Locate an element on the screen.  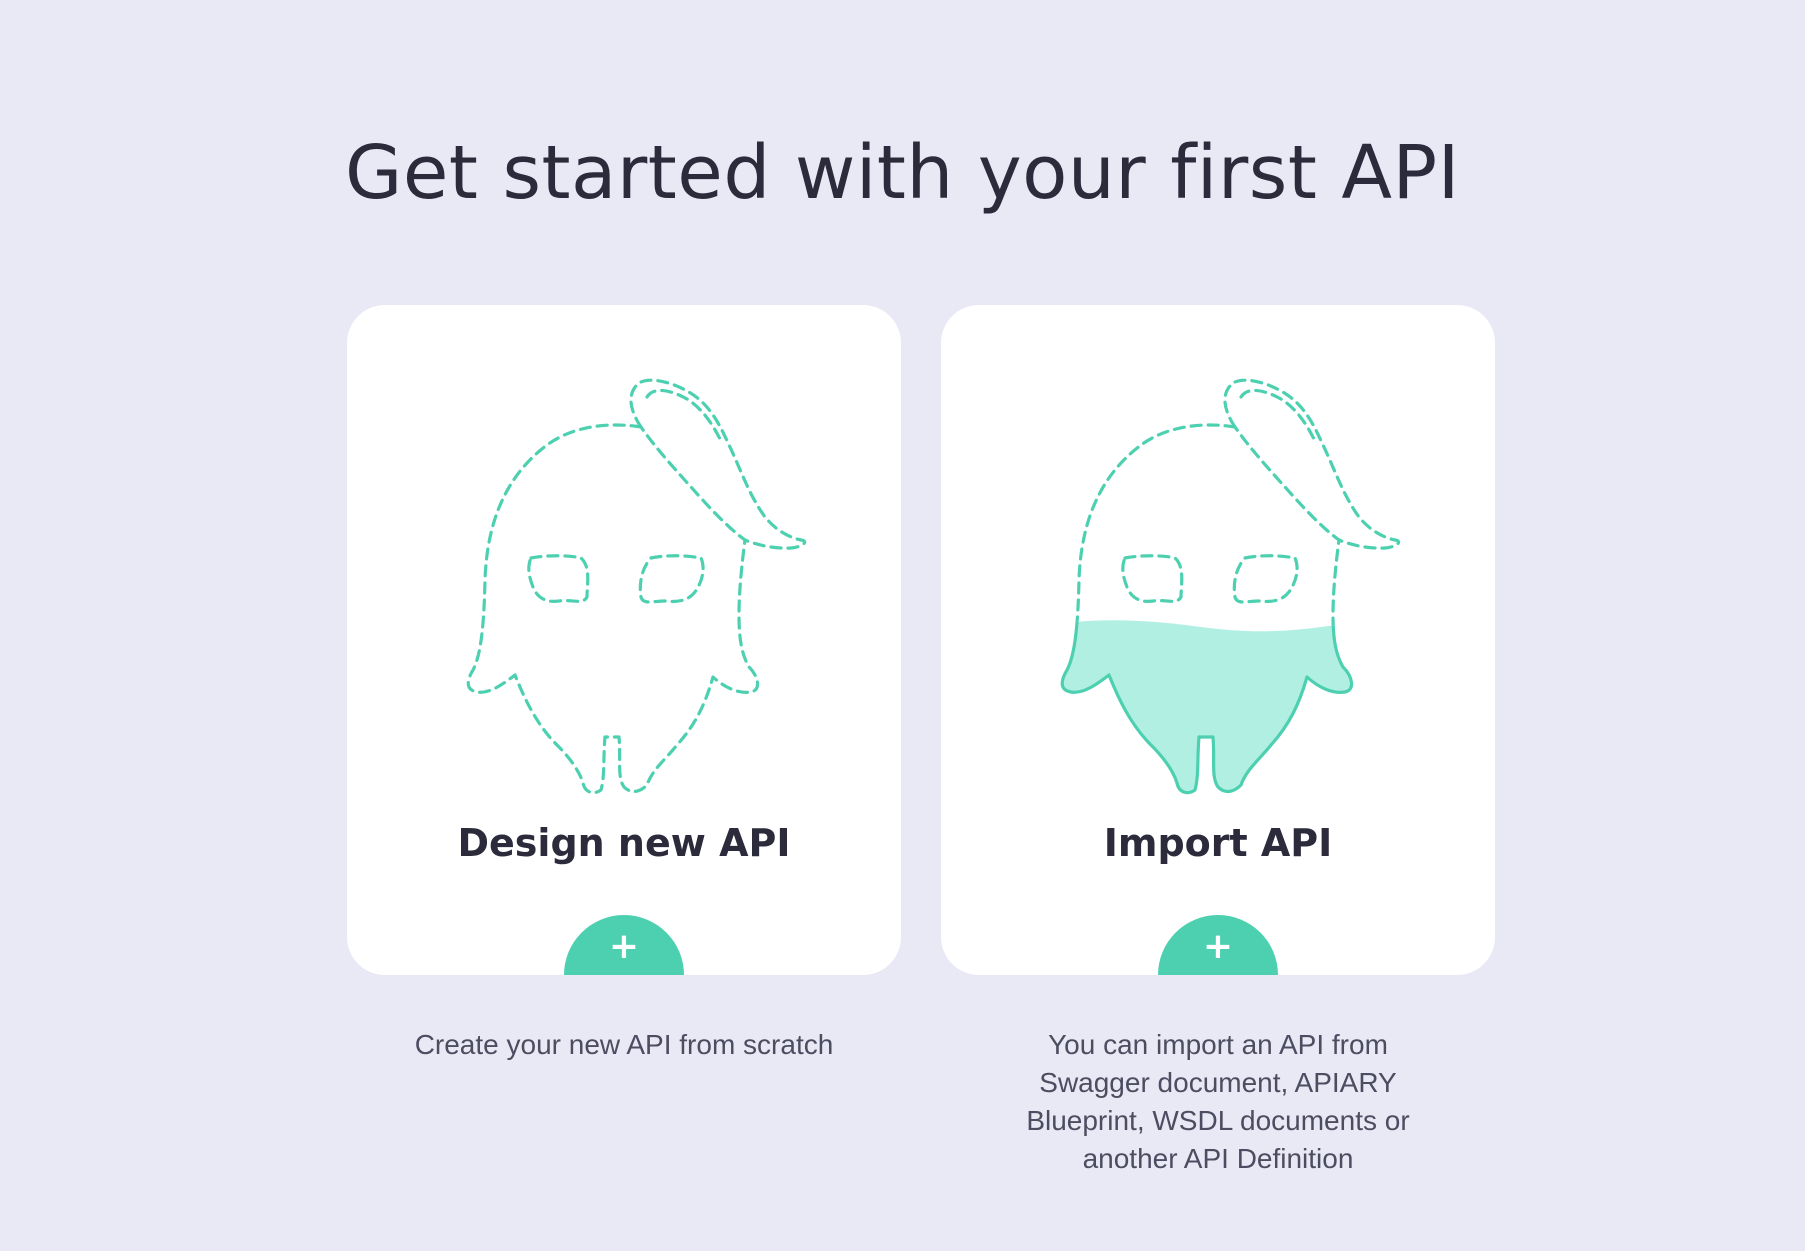
add-design-api-button: + is located at coordinates (624, 945).